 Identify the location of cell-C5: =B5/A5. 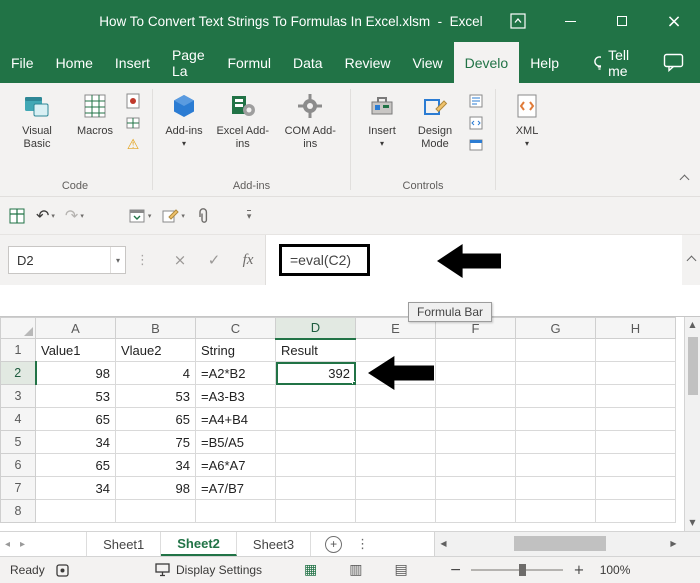
(235, 442).